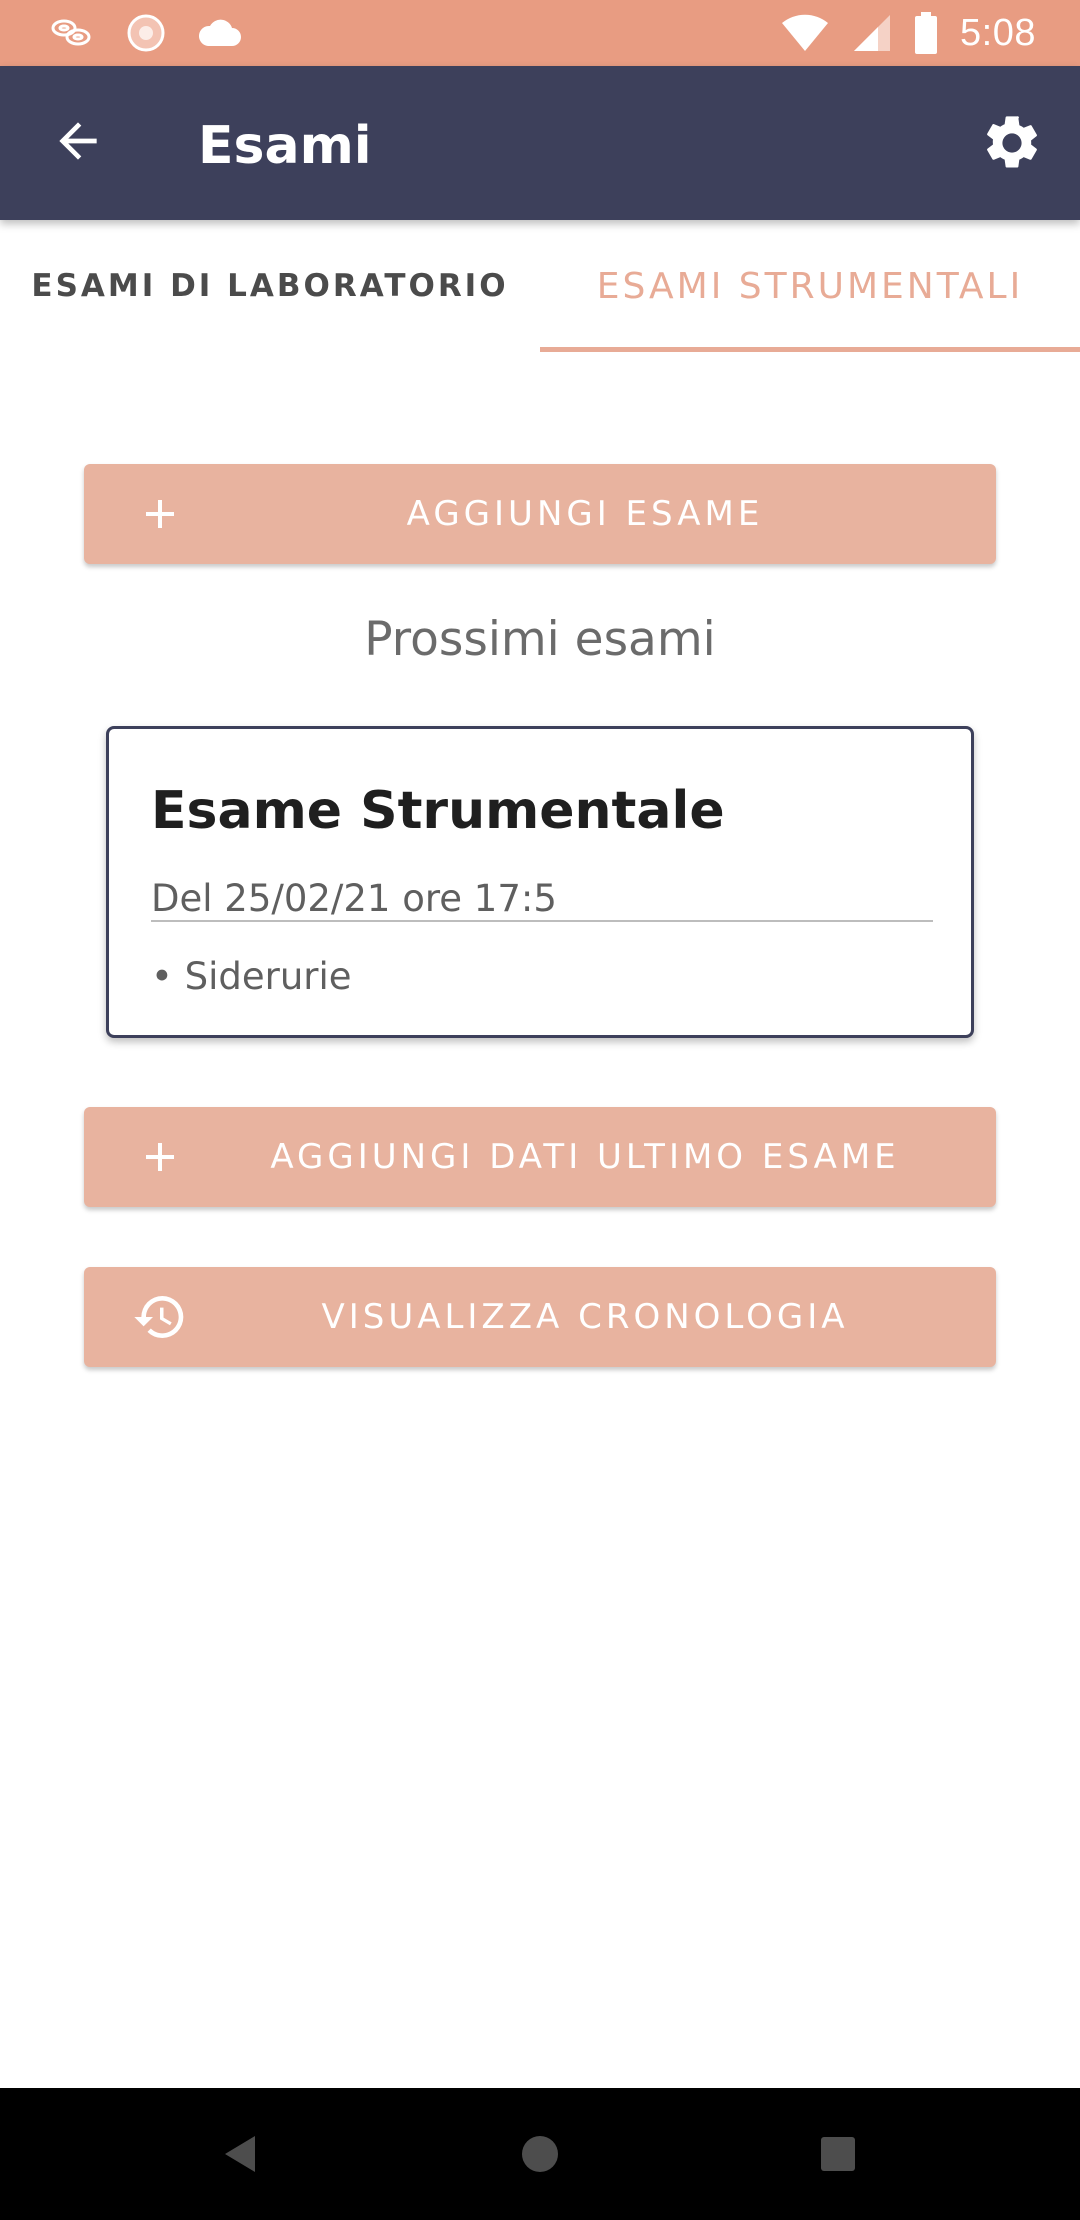  I want to click on nav-back-icon, so click(240, 2154).